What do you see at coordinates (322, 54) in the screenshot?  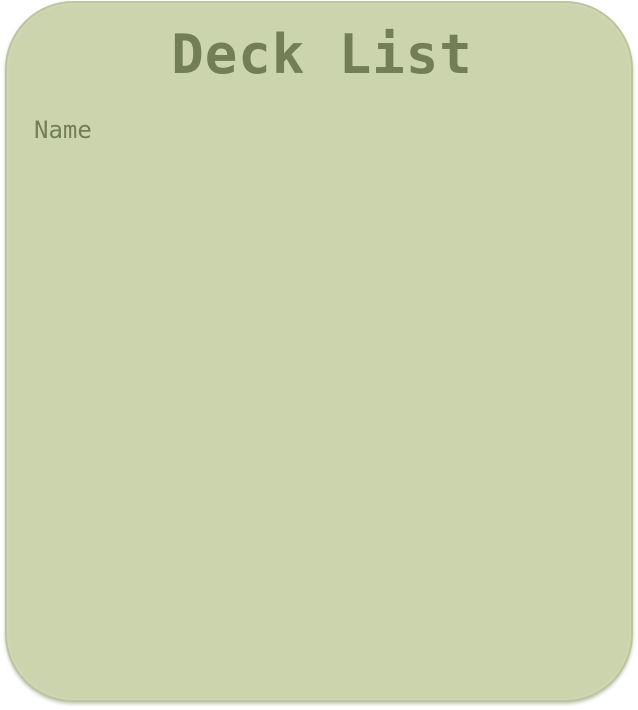 I see `page-title: Deck List` at bounding box center [322, 54].